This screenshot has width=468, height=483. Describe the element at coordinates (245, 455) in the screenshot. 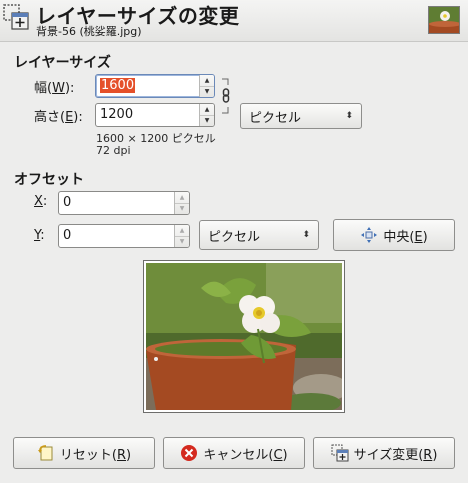

I see `cancel-button-label: キャンセル(C)` at that location.